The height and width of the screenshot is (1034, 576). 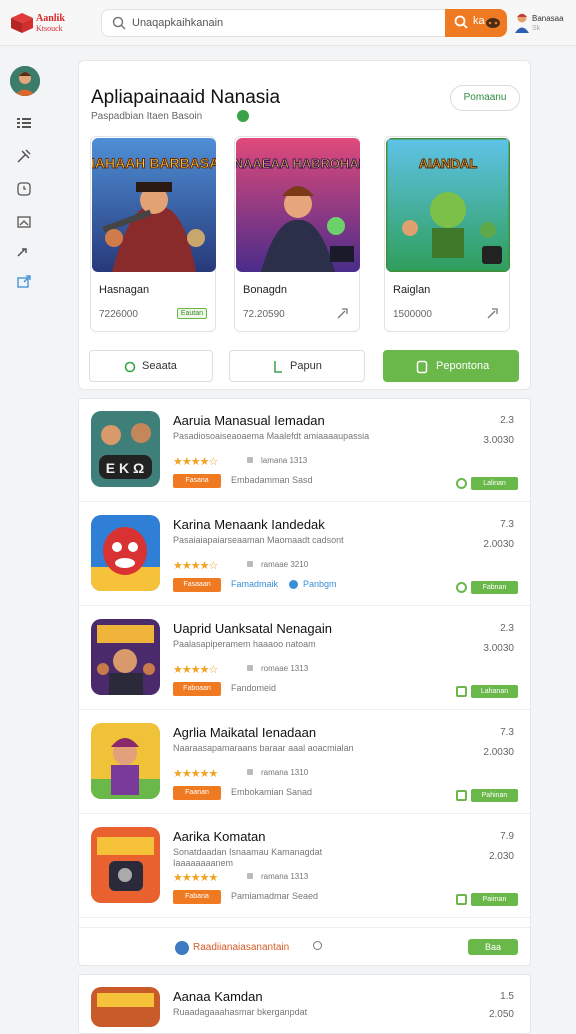 I want to click on grid-icon, so click(x=24, y=123).